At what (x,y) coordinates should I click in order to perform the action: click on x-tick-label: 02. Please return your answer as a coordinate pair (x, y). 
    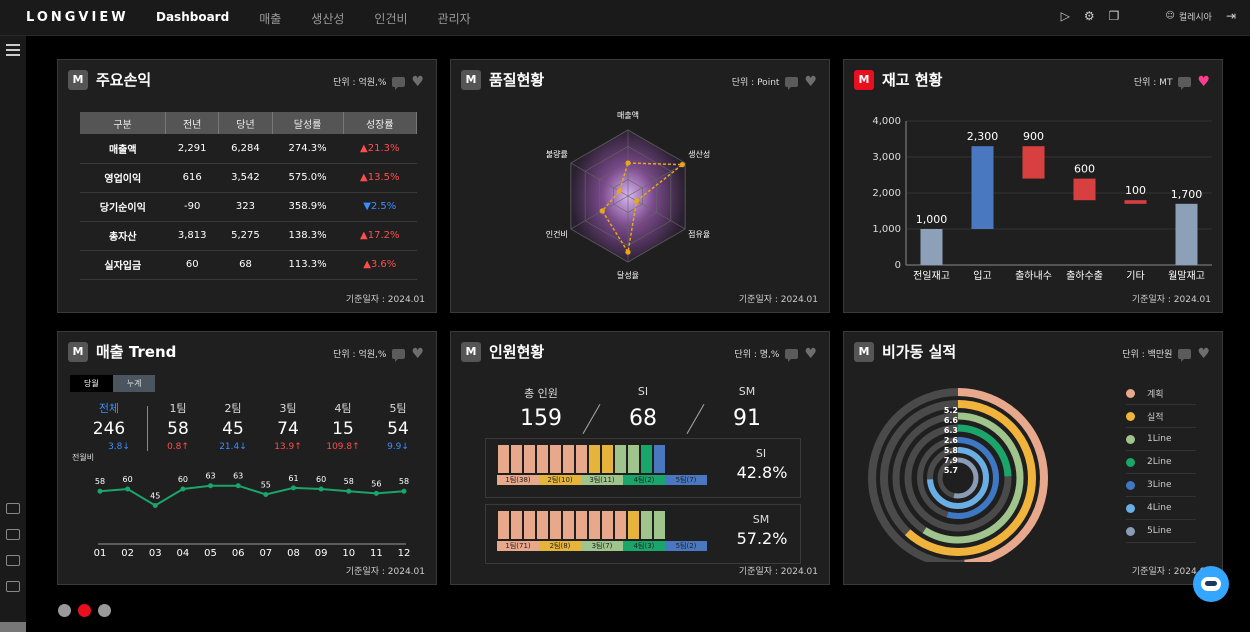
    Looking at the image, I should click on (127, 553).